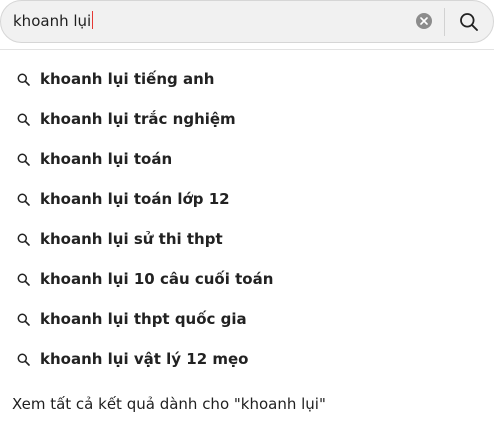 This screenshot has height=431, width=494. What do you see at coordinates (131, 239) in the screenshot?
I see `suggestion-label: khoanh lụi sử thi thpt` at bounding box center [131, 239].